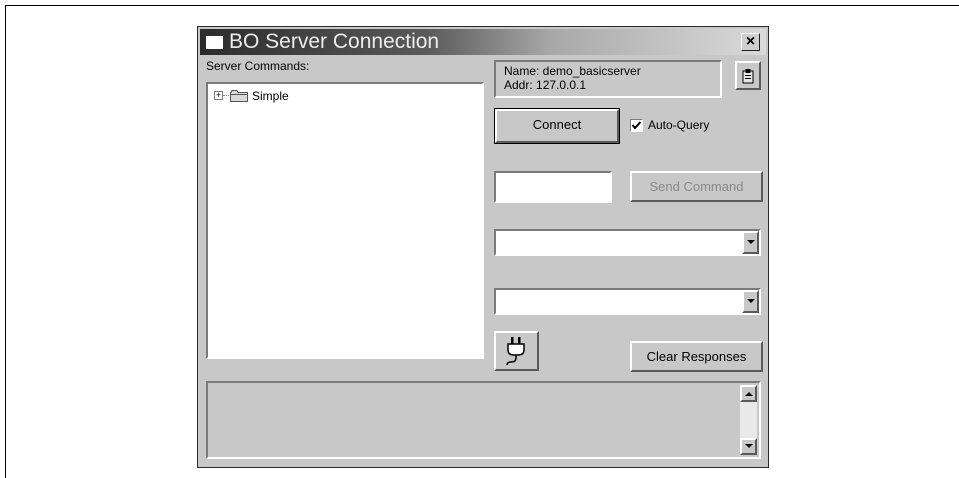 Image resolution: width=959 pixels, height=478 pixels. I want to click on chevron-up-icon, so click(749, 394).